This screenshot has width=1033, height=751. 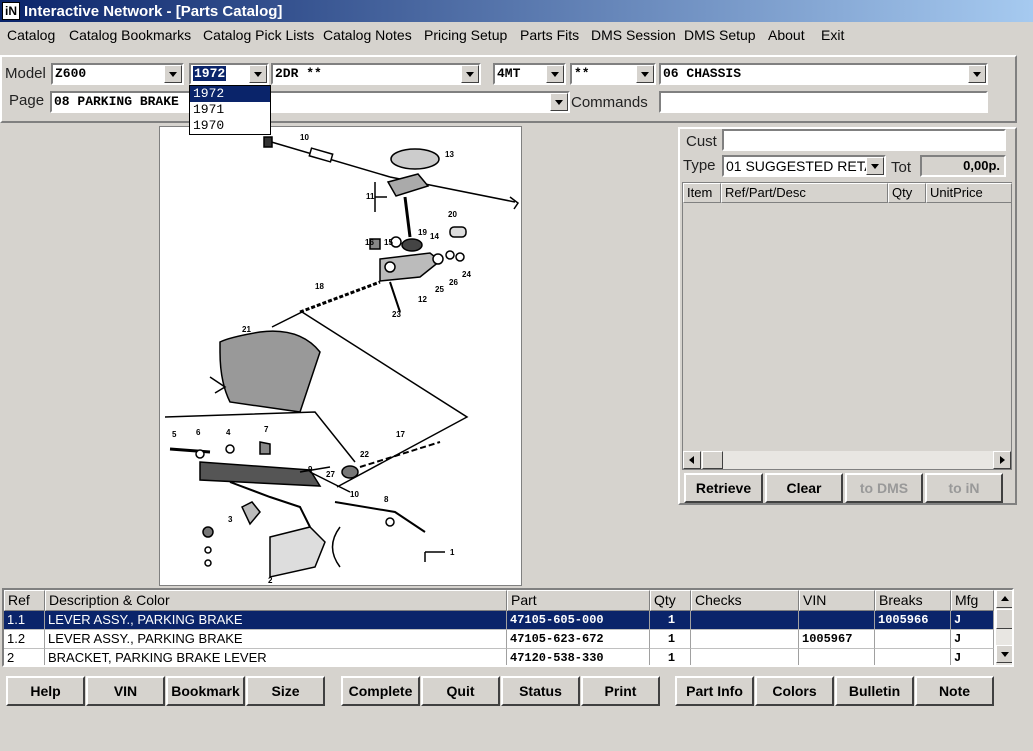 I want to click on menu-catalog: Catalog, so click(x=31, y=35).